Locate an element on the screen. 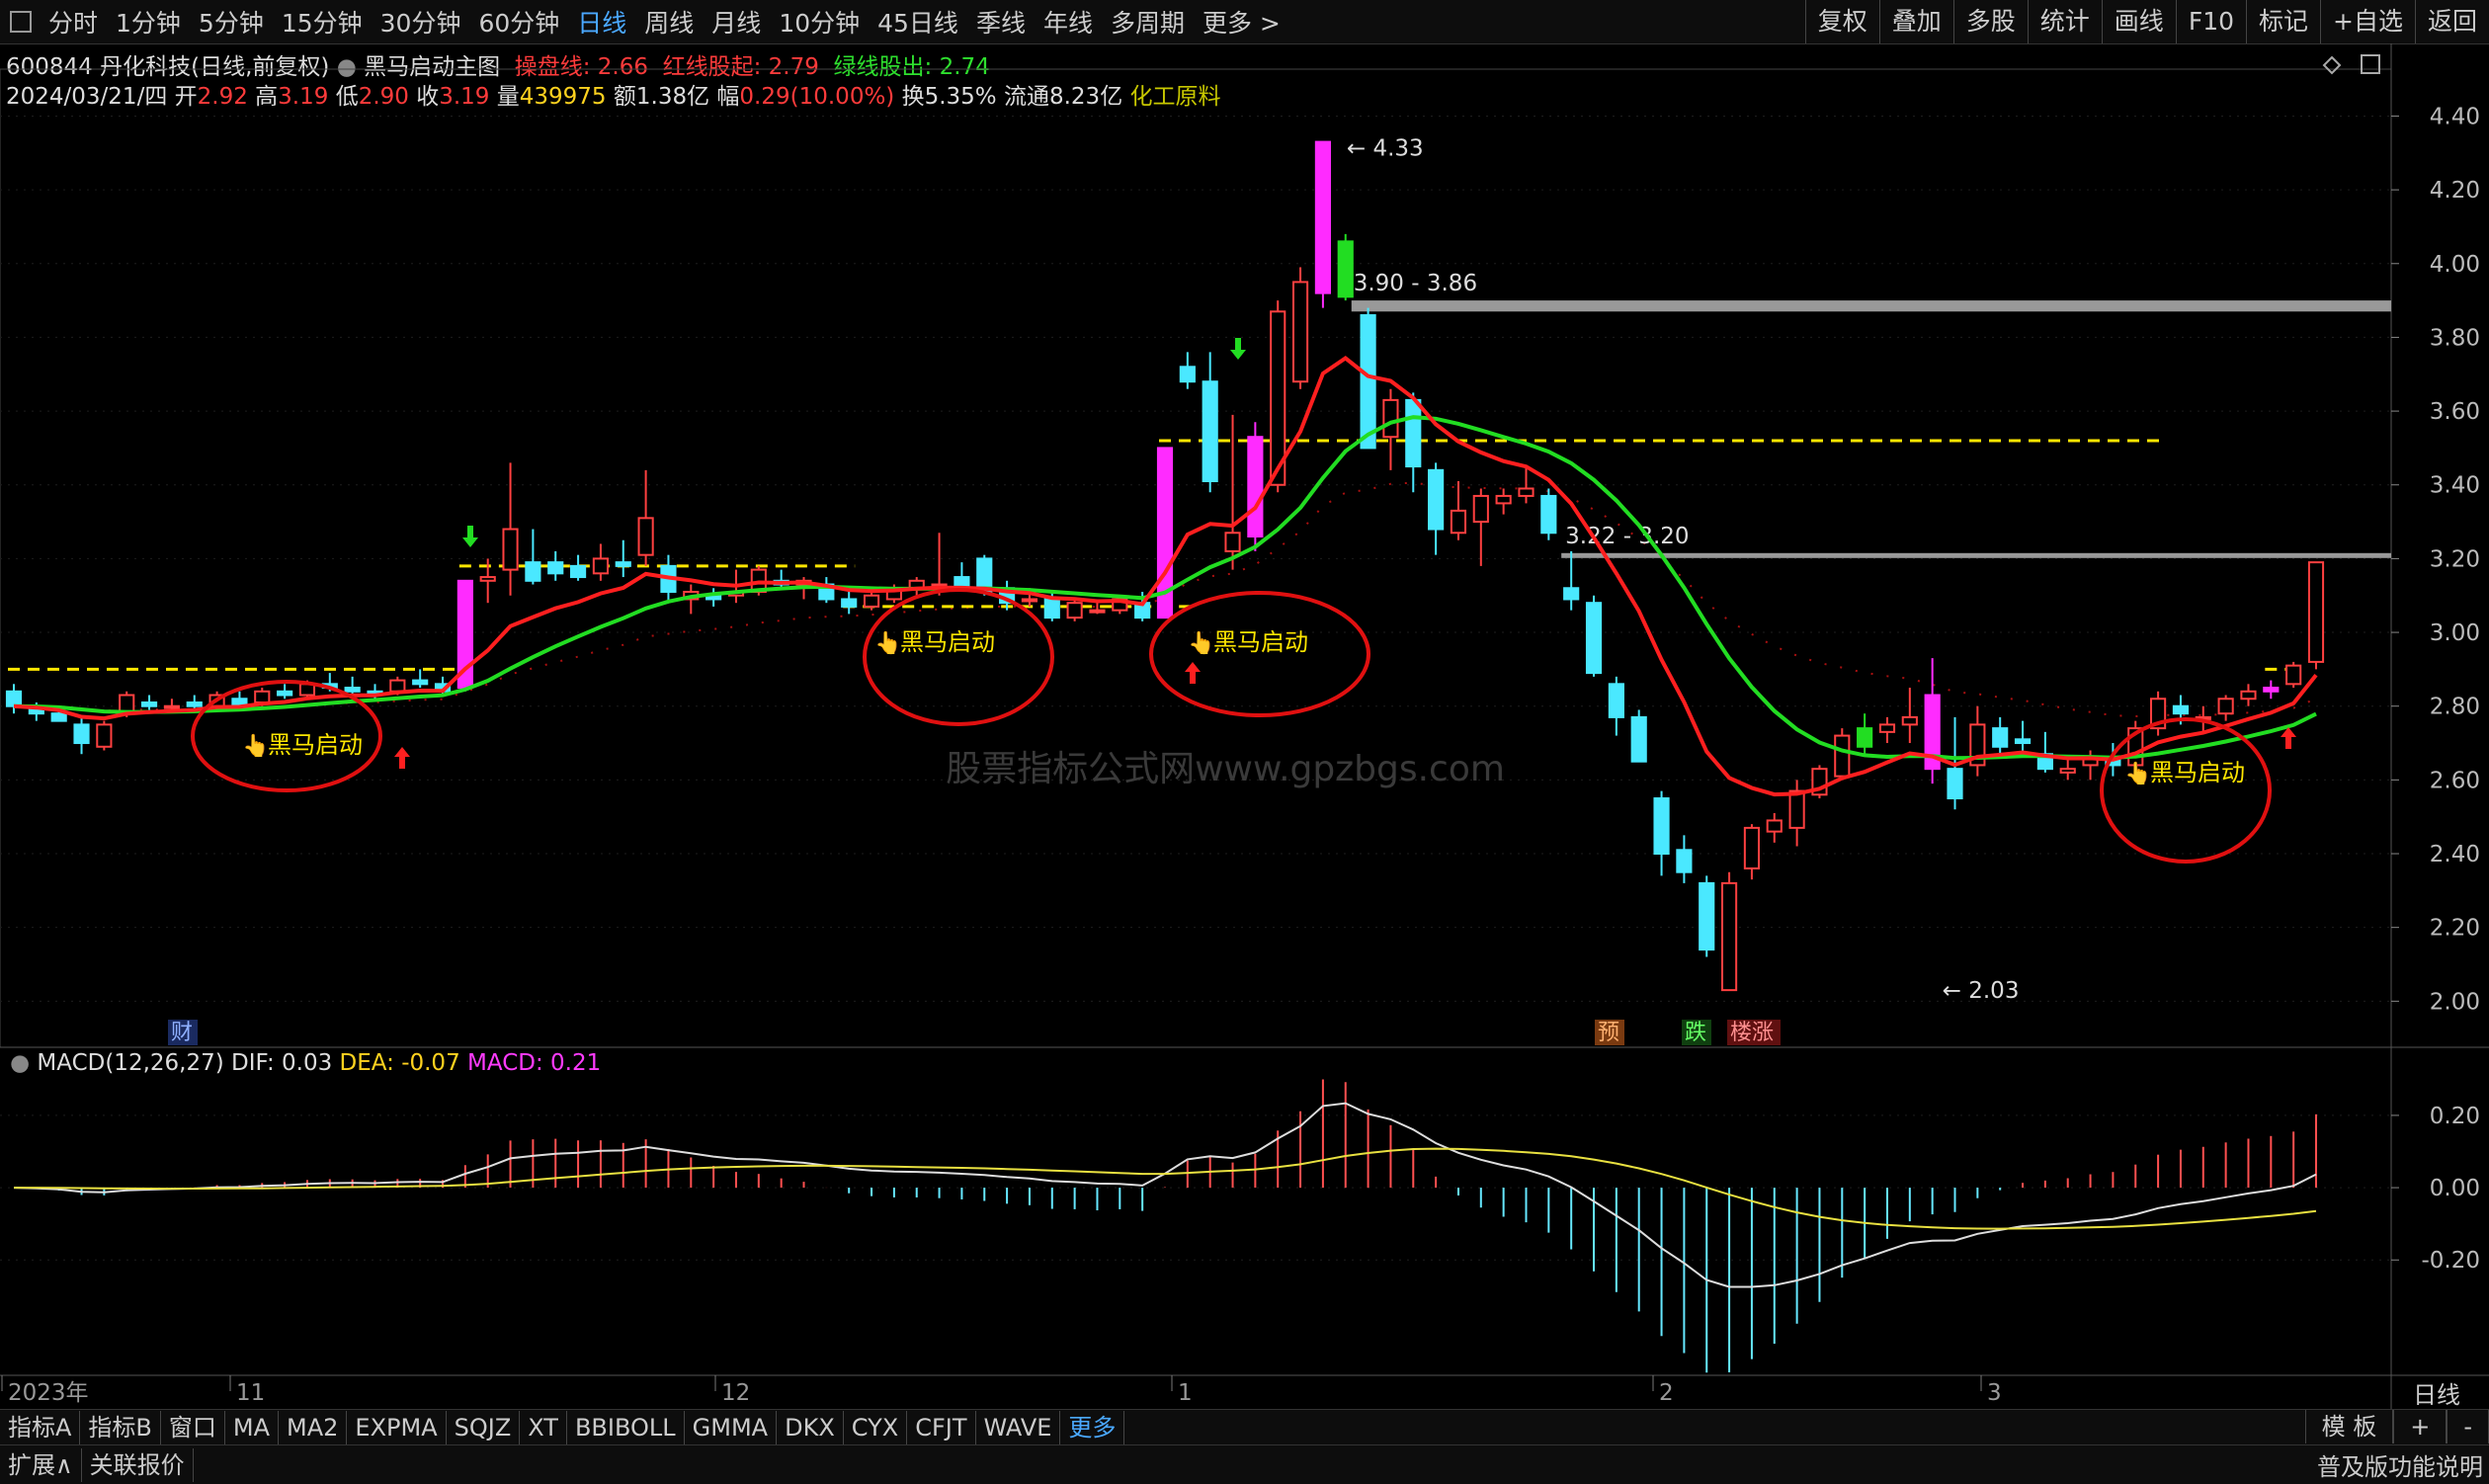 This screenshot has width=2489, height=1484. help-link: 普及版功能说明 is located at coordinates (2400, 1464).